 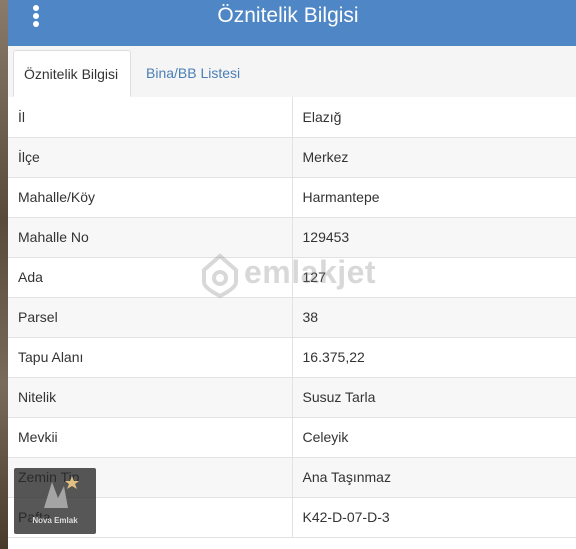 What do you see at coordinates (150, 317) in the screenshot?
I see `row-key: Parsel` at bounding box center [150, 317].